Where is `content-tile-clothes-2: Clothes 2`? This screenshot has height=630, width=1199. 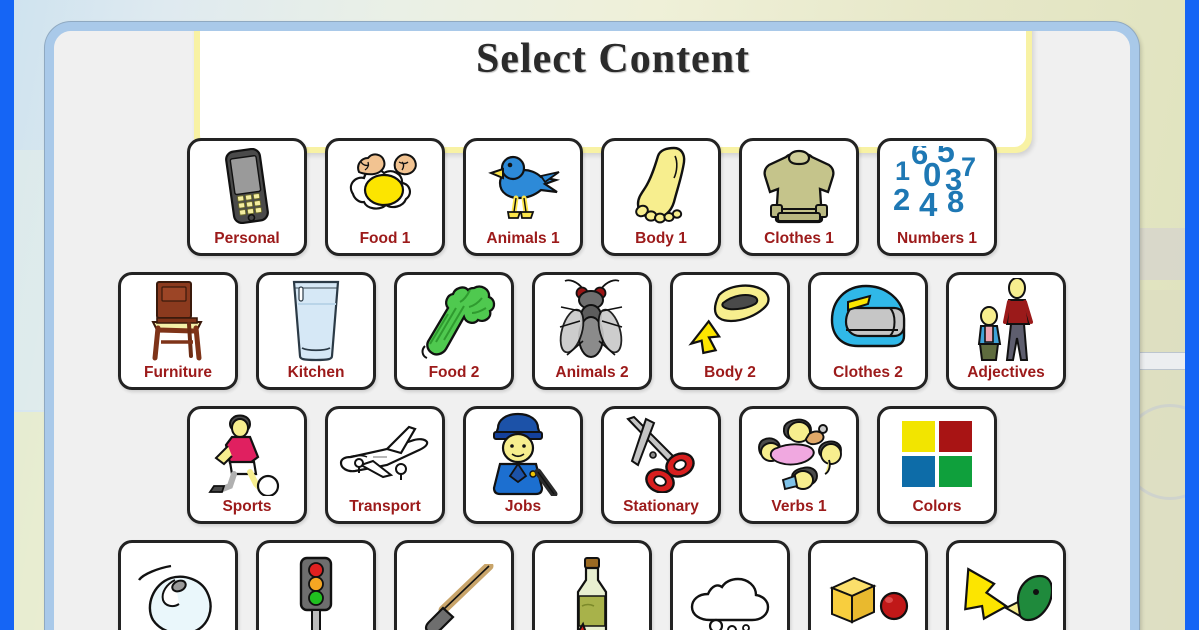
content-tile-clothes-2: Clothes 2 is located at coordinates (868, 331).